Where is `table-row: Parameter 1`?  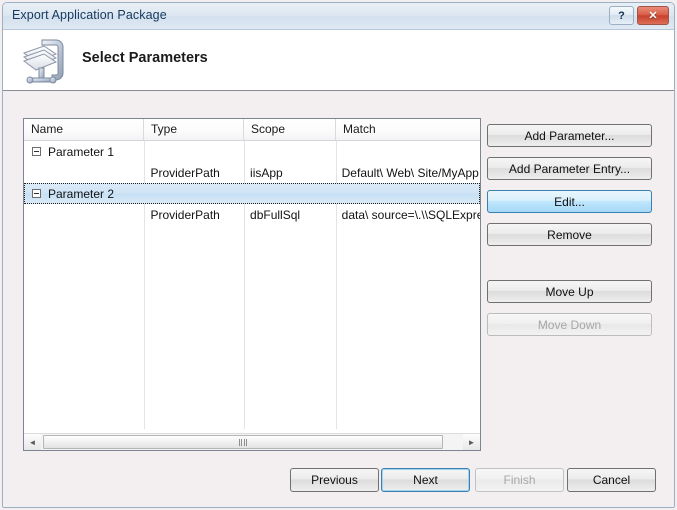
table-row: Parameter 1 is located at coordinates (252, 151).